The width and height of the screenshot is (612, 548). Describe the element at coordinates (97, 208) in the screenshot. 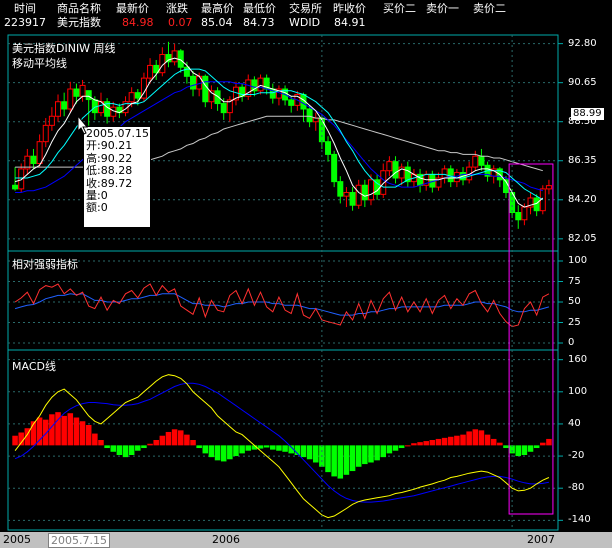

I see `tooltip-amount: 额:0` at that location.